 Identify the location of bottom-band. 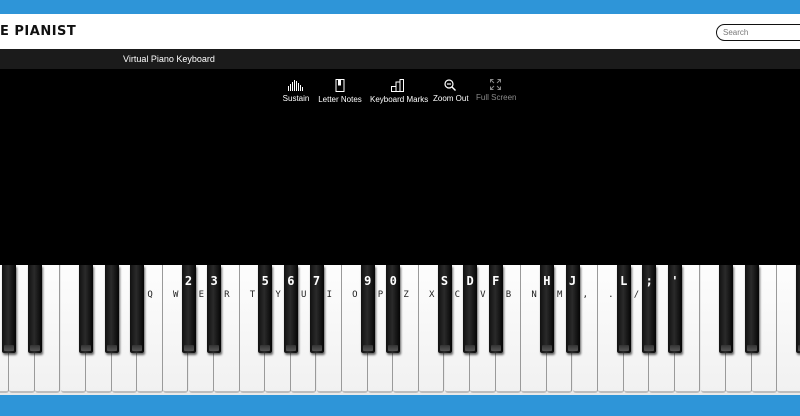
(400, 405).